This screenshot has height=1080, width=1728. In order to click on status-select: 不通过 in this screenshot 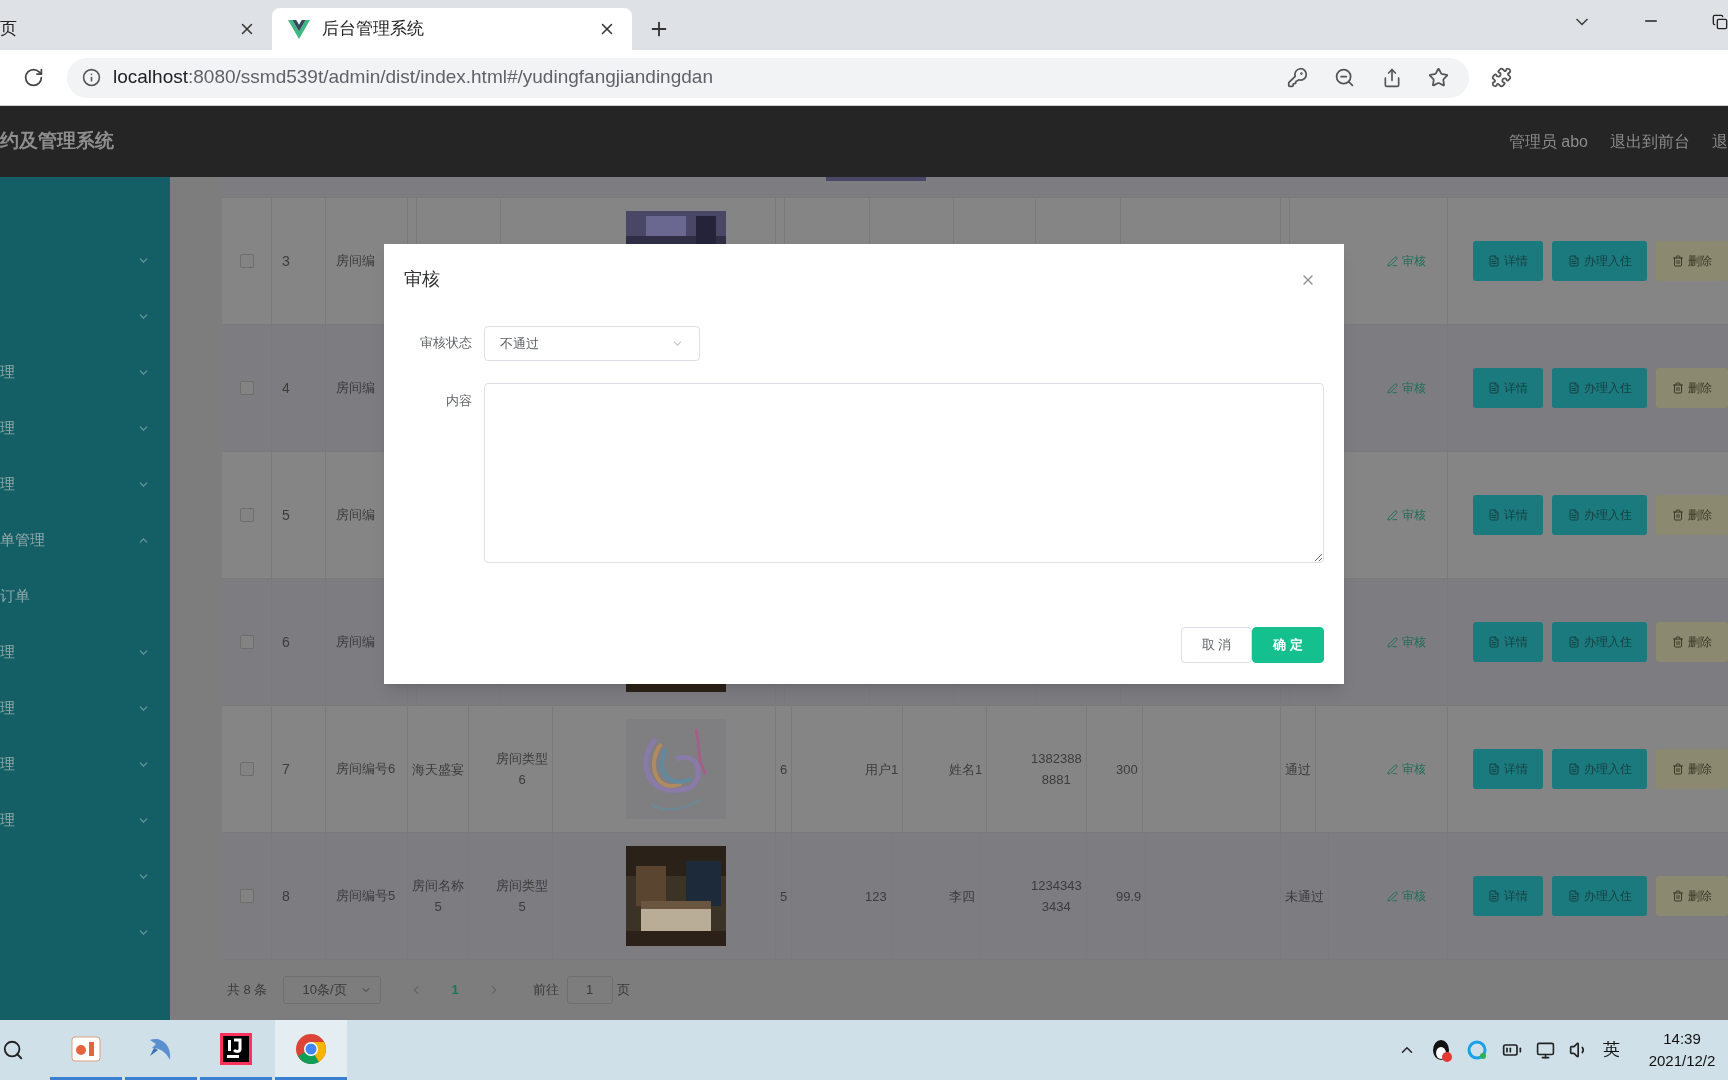, I will do `click(592, 343)`.